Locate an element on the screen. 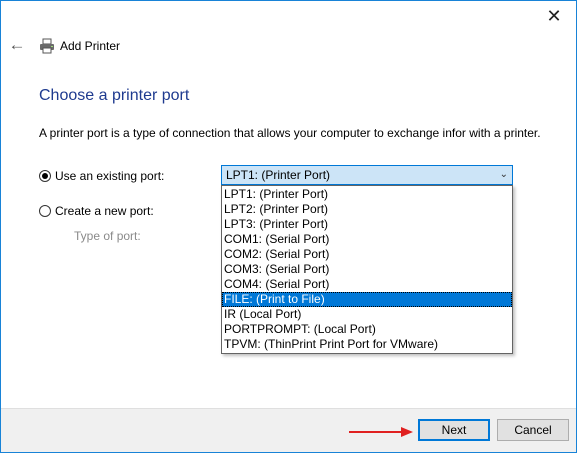  port-option: FILE: (Print to File) is located at coordinates (367, 299).